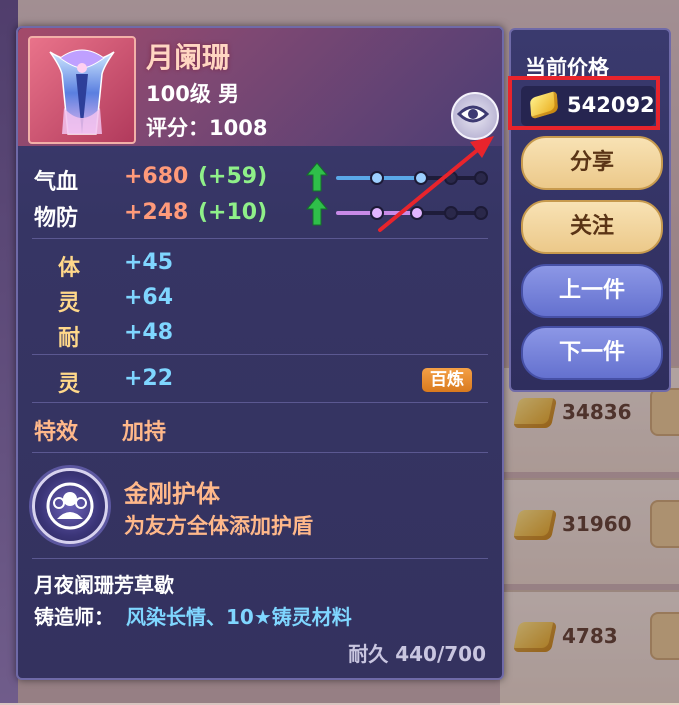  What do you see at coordinates (592, 353) in the screenshot?
I see `next-item-button: 下一件` at bounding box center [592, 353].